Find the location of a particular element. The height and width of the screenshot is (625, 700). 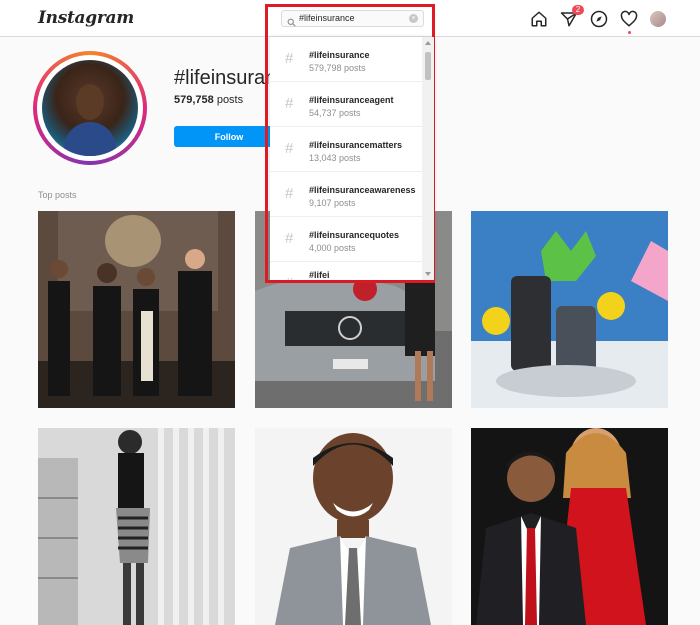

suggestion-item: # #lifeinsurancematters 13,043 posts is located at coordinates (346, 149).